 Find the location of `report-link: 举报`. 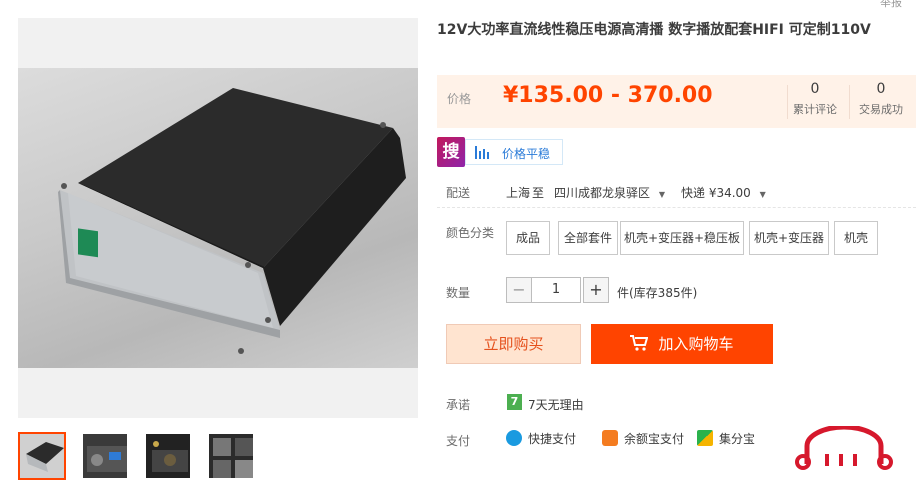

report-link: 举报 is located at coordinates (891, 5).